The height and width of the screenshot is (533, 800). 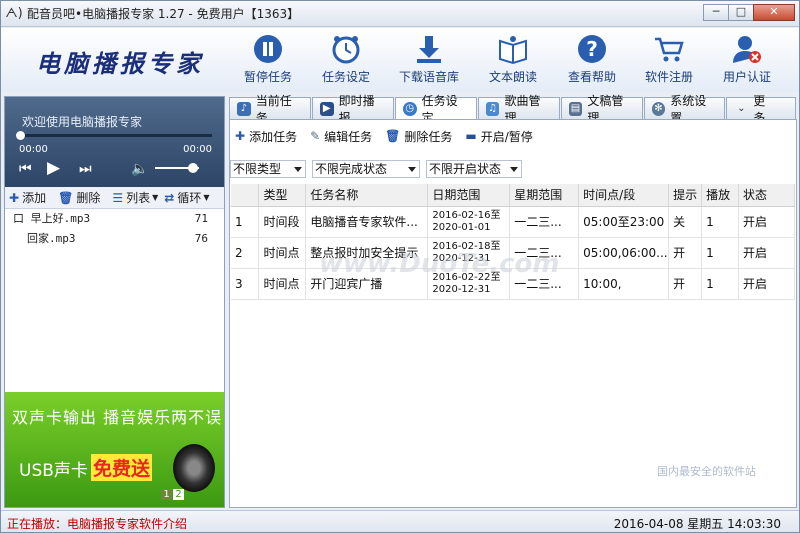 What do you see at coordinates (624, 195) in the screenshot?
I see `col-time: 时间点/段` at bounding box center [624, 195].